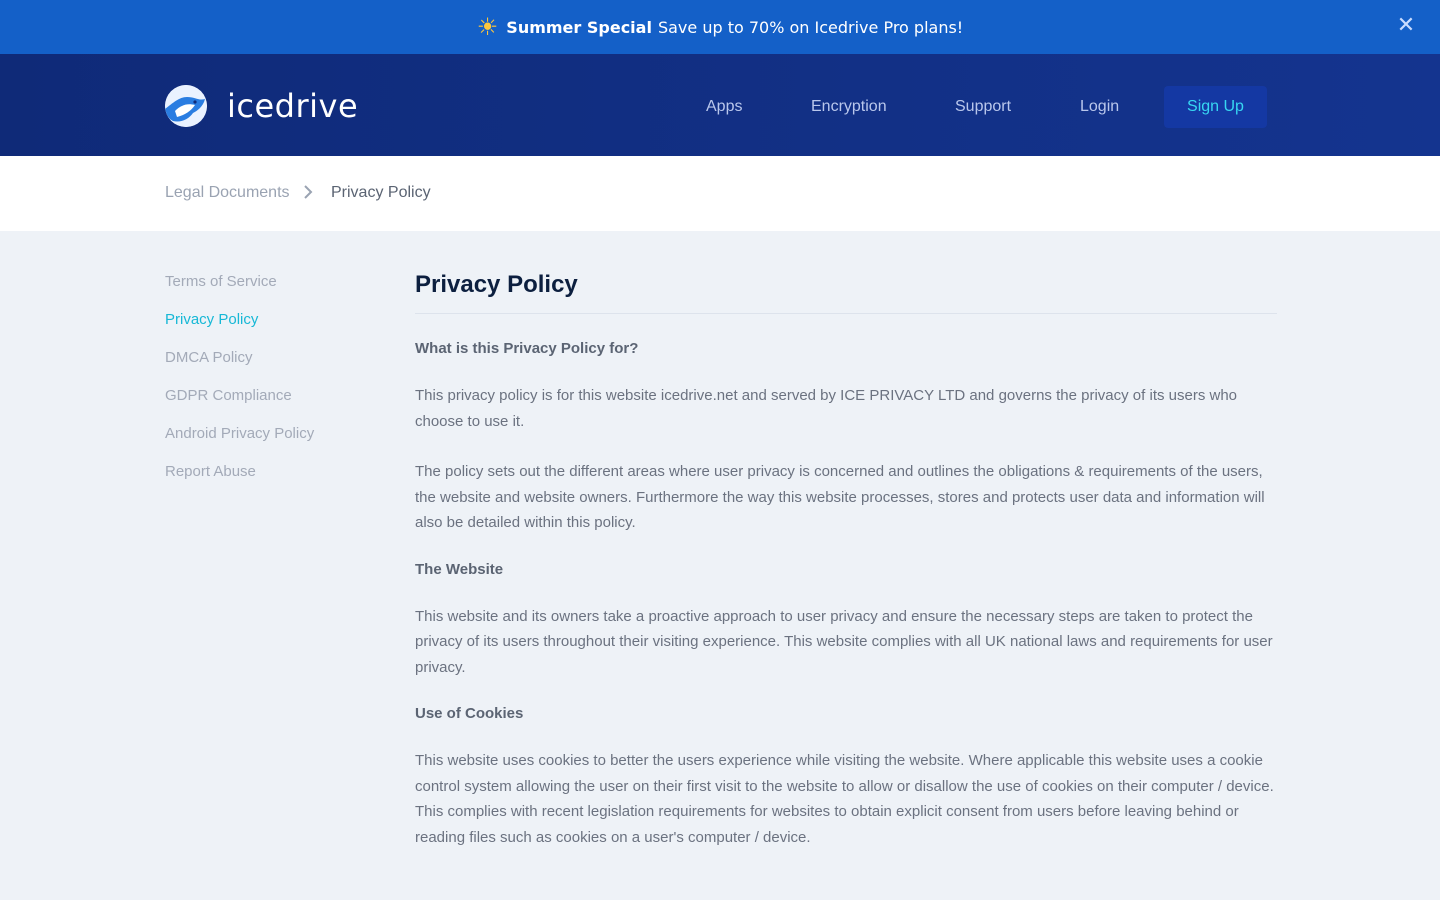 The image size is (1440, 900). I want to click on breadcrumb-current: Privacy Policy, so click(381, 192).